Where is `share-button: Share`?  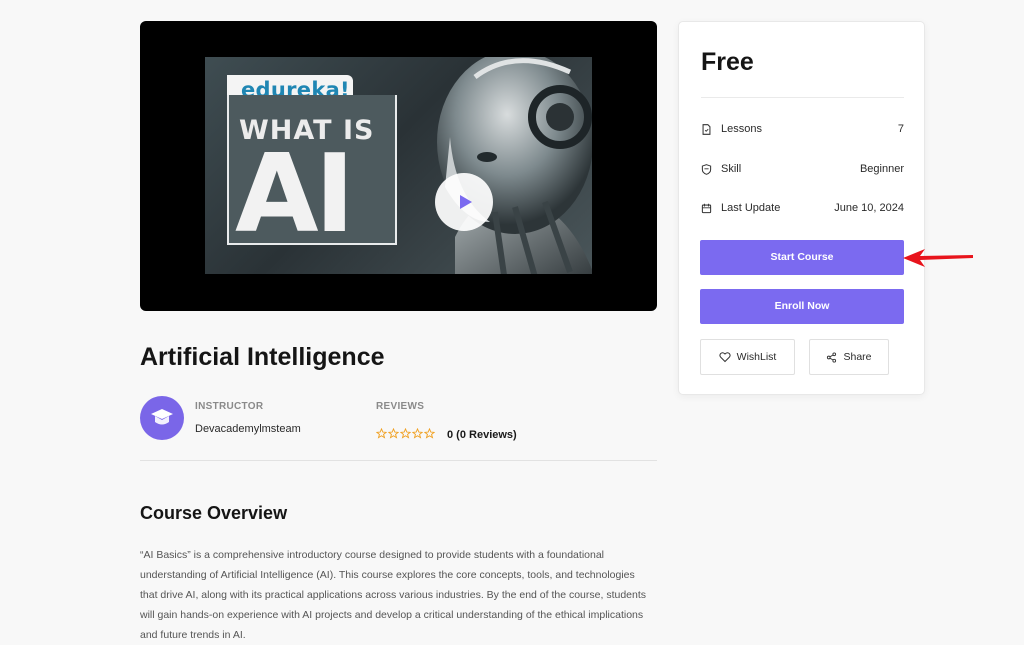 share-button: Share is located at coordinates (849, 357).